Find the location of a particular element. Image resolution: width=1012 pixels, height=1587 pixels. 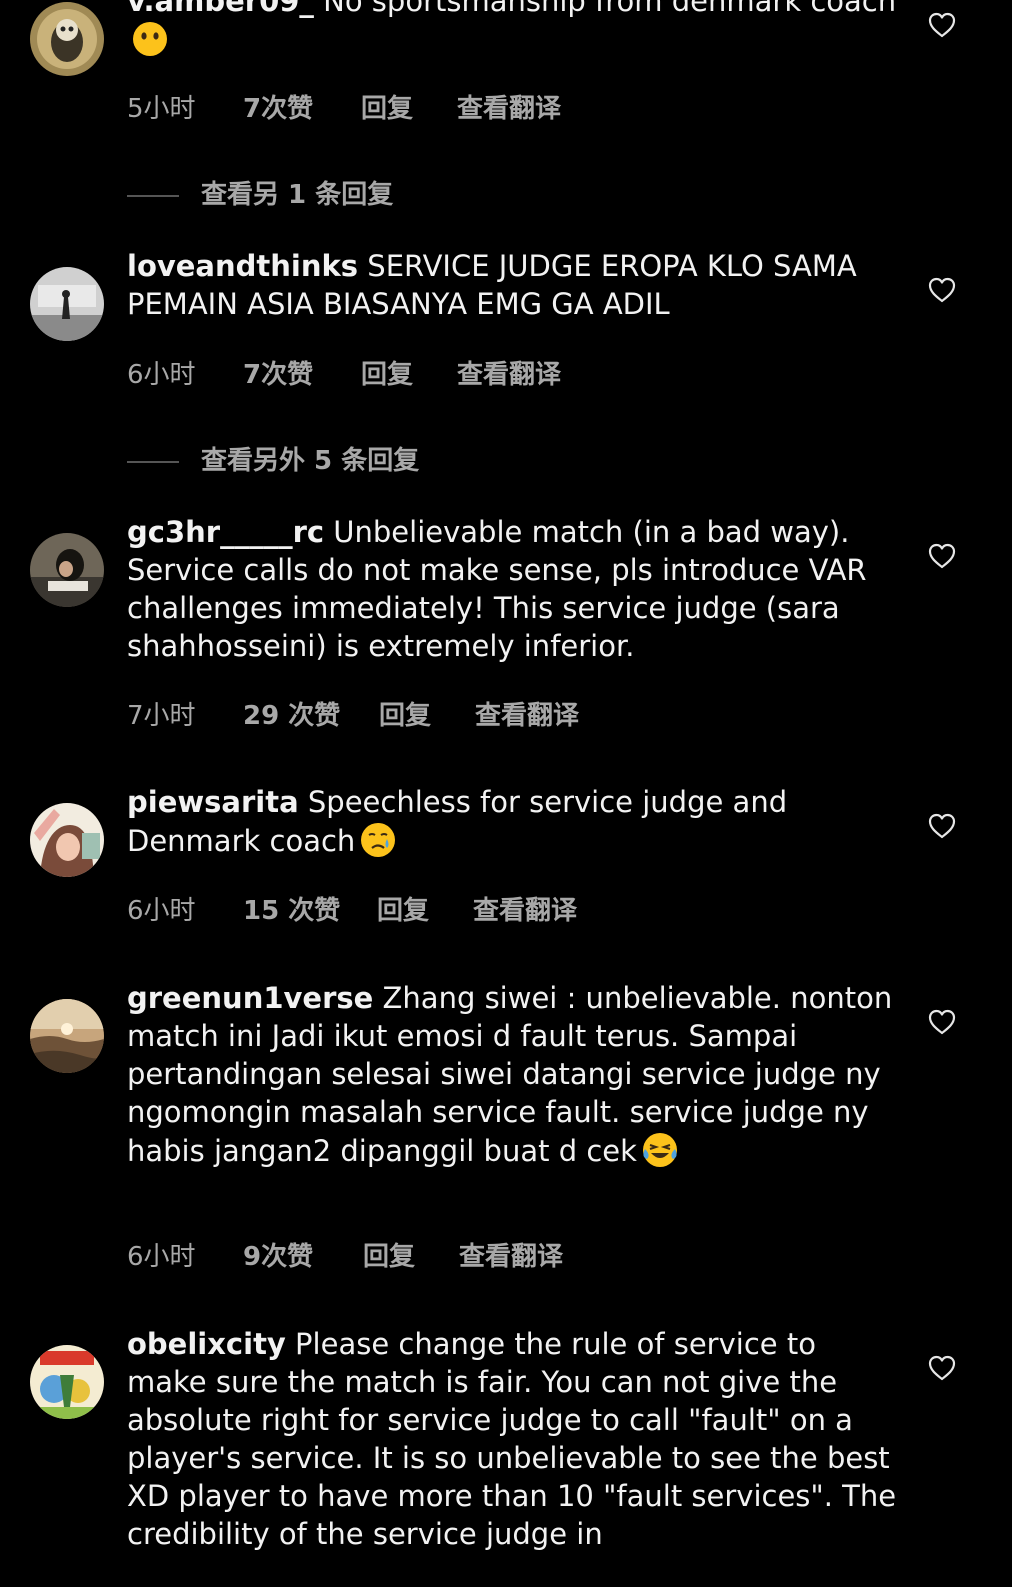

comment-like-count: 29 次赞 is located at coordinates (291, 716).